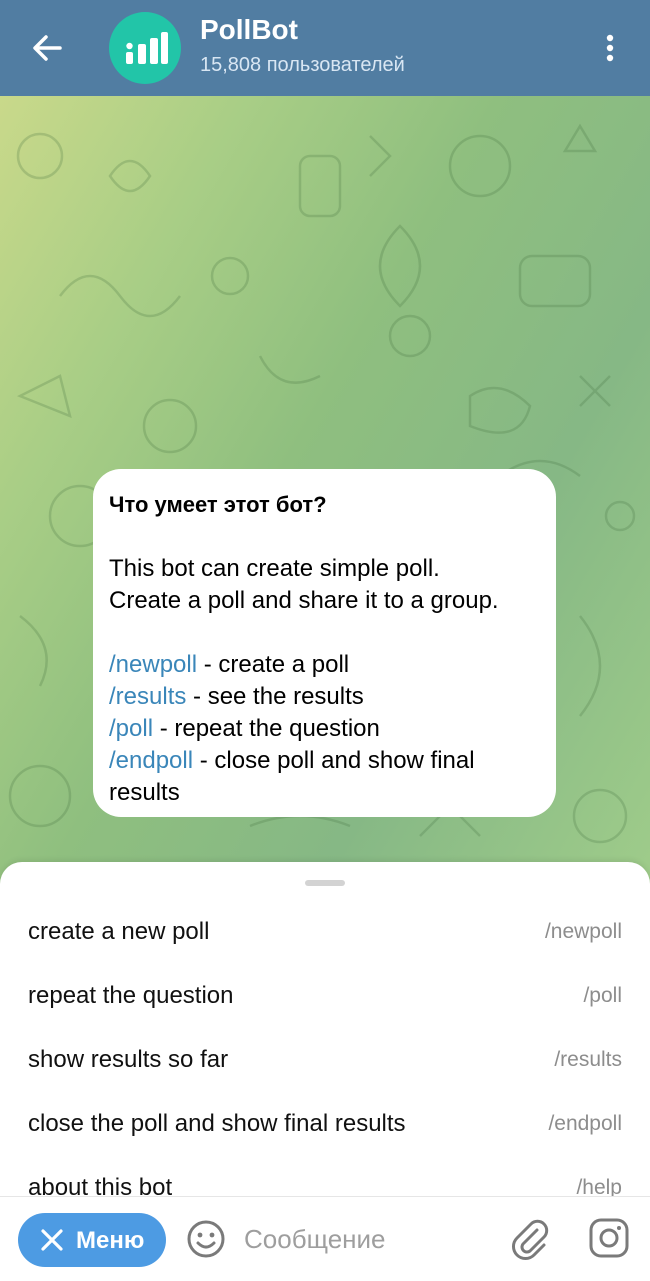  Describe the element at coordinates (119, 931) in the screenshot. I see `command-description: create a new poll` at that location.